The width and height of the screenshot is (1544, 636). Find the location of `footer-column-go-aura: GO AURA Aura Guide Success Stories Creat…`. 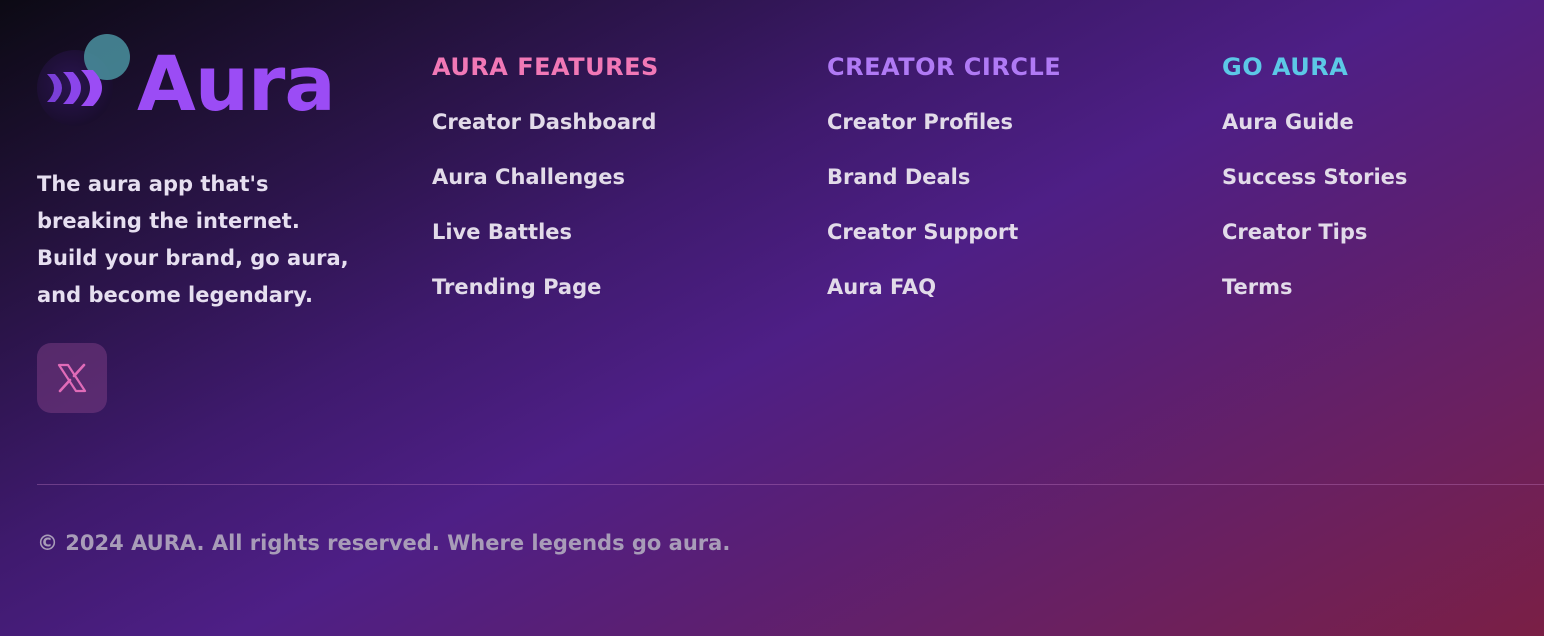

footer-column-go-aura: GO AURA Aura Guide Success Stories Creat… is located at coordinates (1314, 191).